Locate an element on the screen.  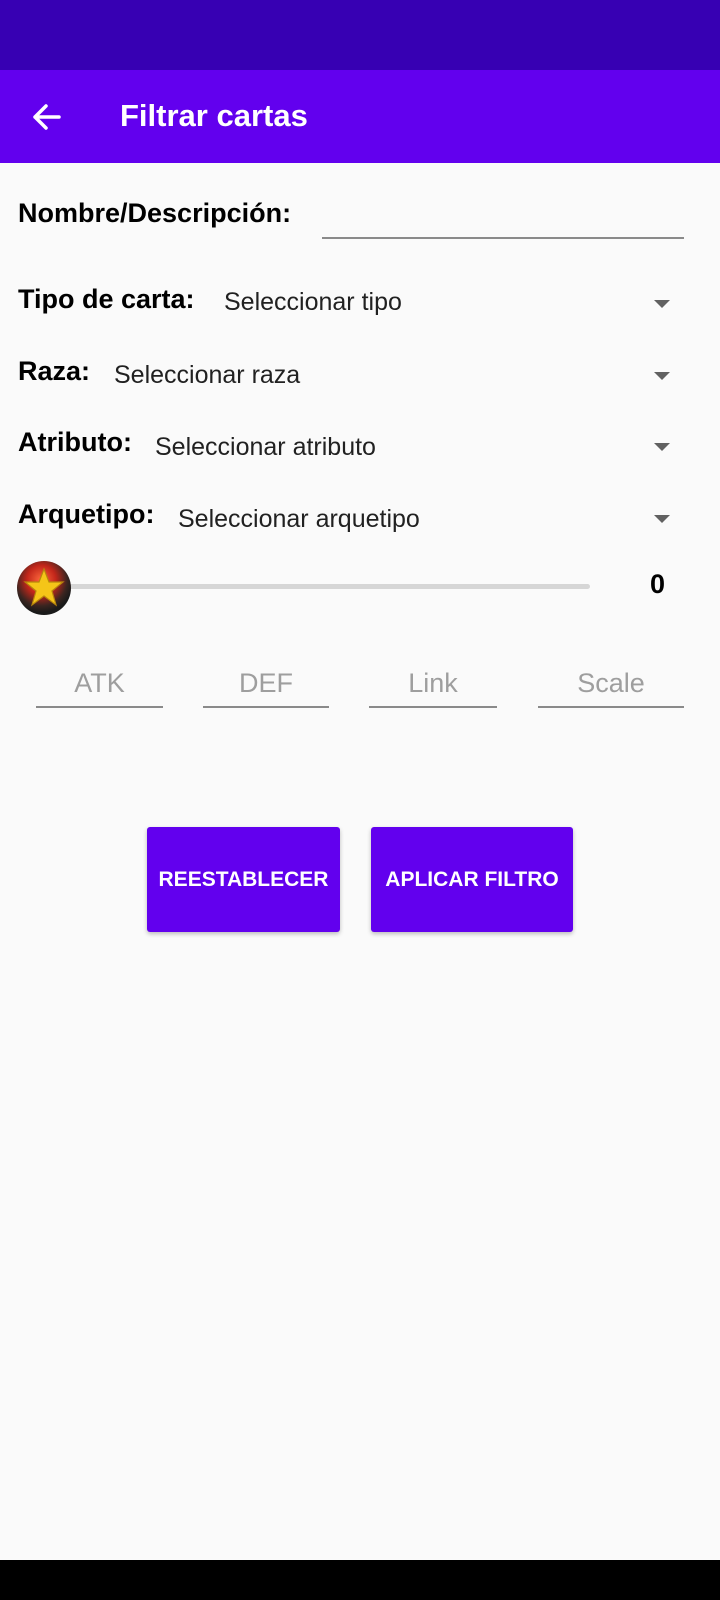
arrow-back-icon is located at coordinates (47, 117).